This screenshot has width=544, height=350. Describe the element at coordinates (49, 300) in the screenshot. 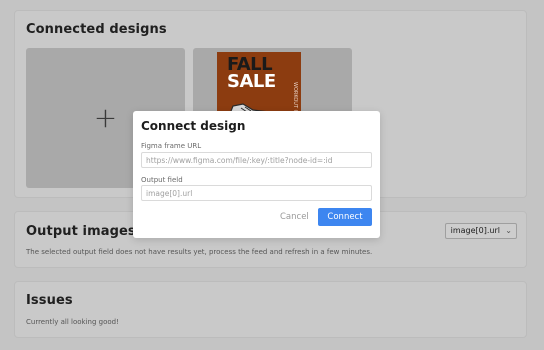

I see `issues-title: Issues` at that location.